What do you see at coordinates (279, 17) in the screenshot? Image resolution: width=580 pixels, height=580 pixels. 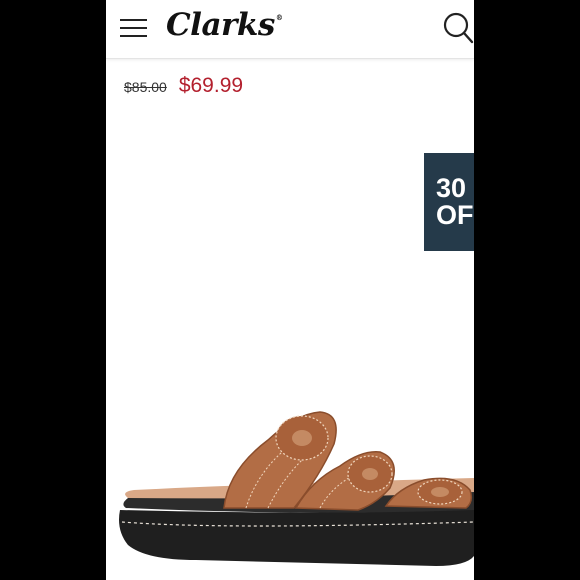 I see `registered-mark: ®` at bounding box center [279, 17].